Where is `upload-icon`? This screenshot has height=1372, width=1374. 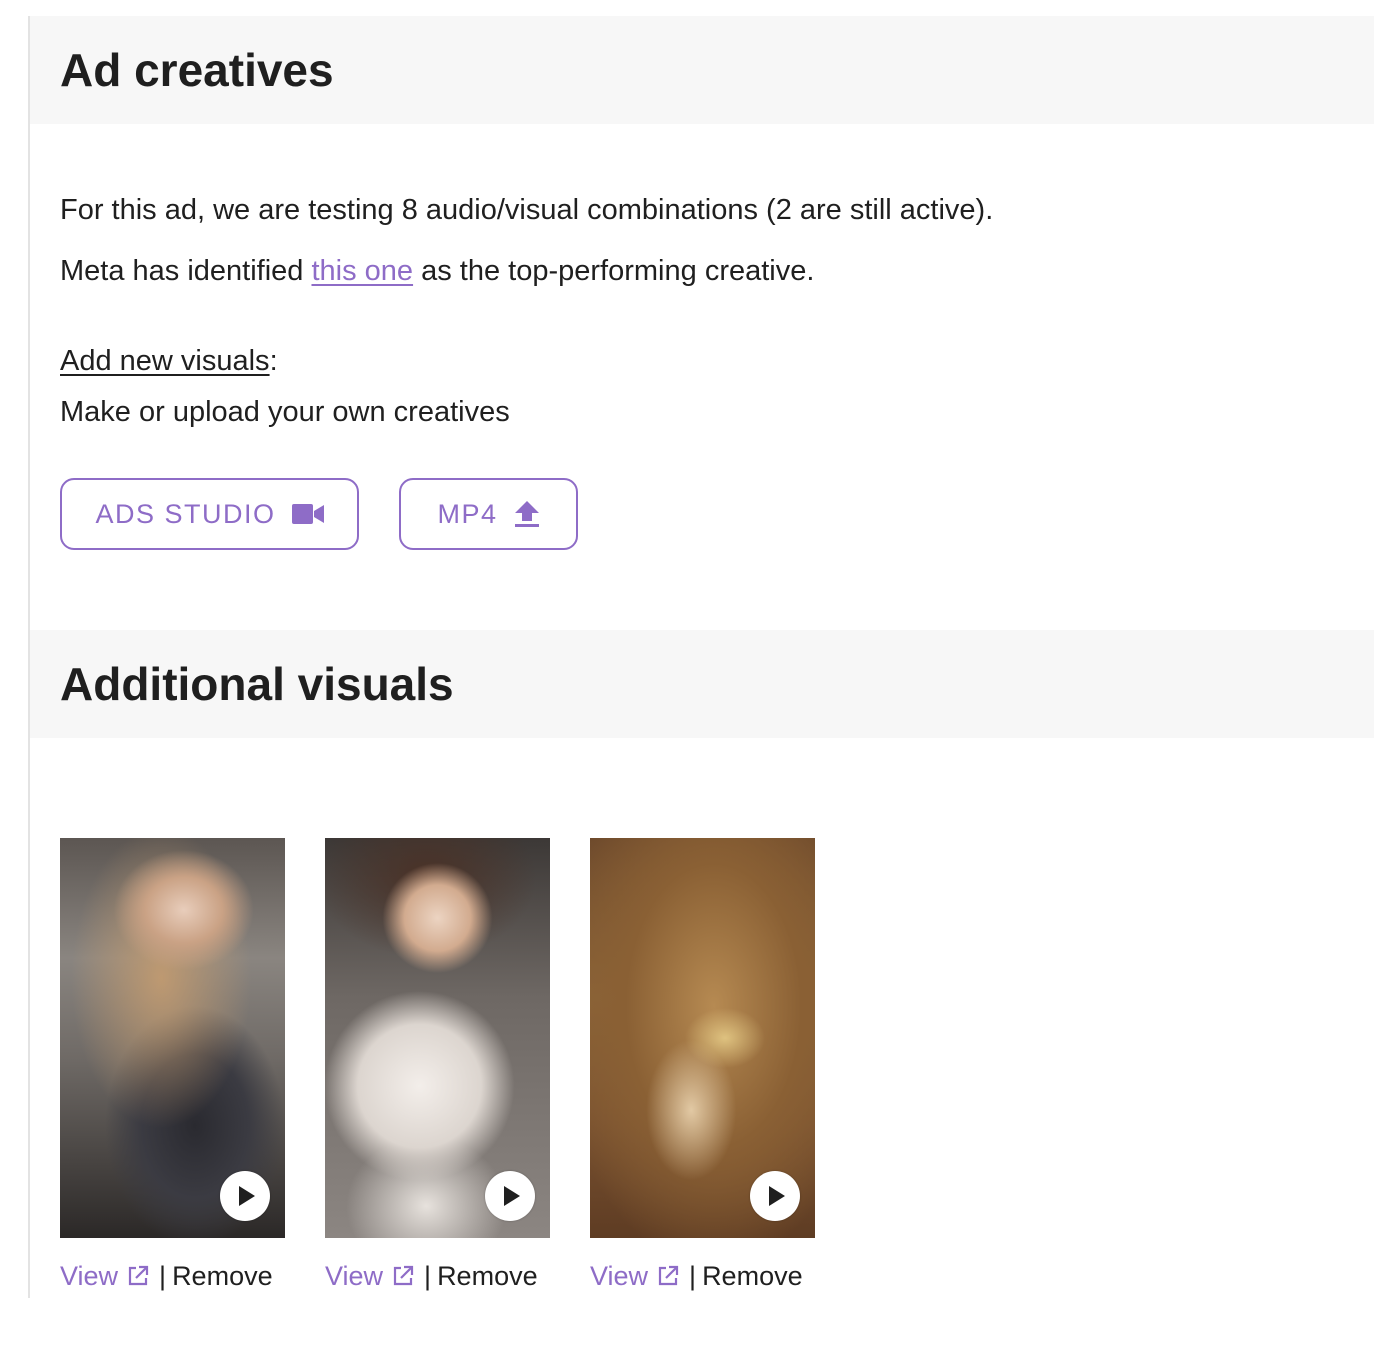 upload-icon is located at coordinates (527, 514).